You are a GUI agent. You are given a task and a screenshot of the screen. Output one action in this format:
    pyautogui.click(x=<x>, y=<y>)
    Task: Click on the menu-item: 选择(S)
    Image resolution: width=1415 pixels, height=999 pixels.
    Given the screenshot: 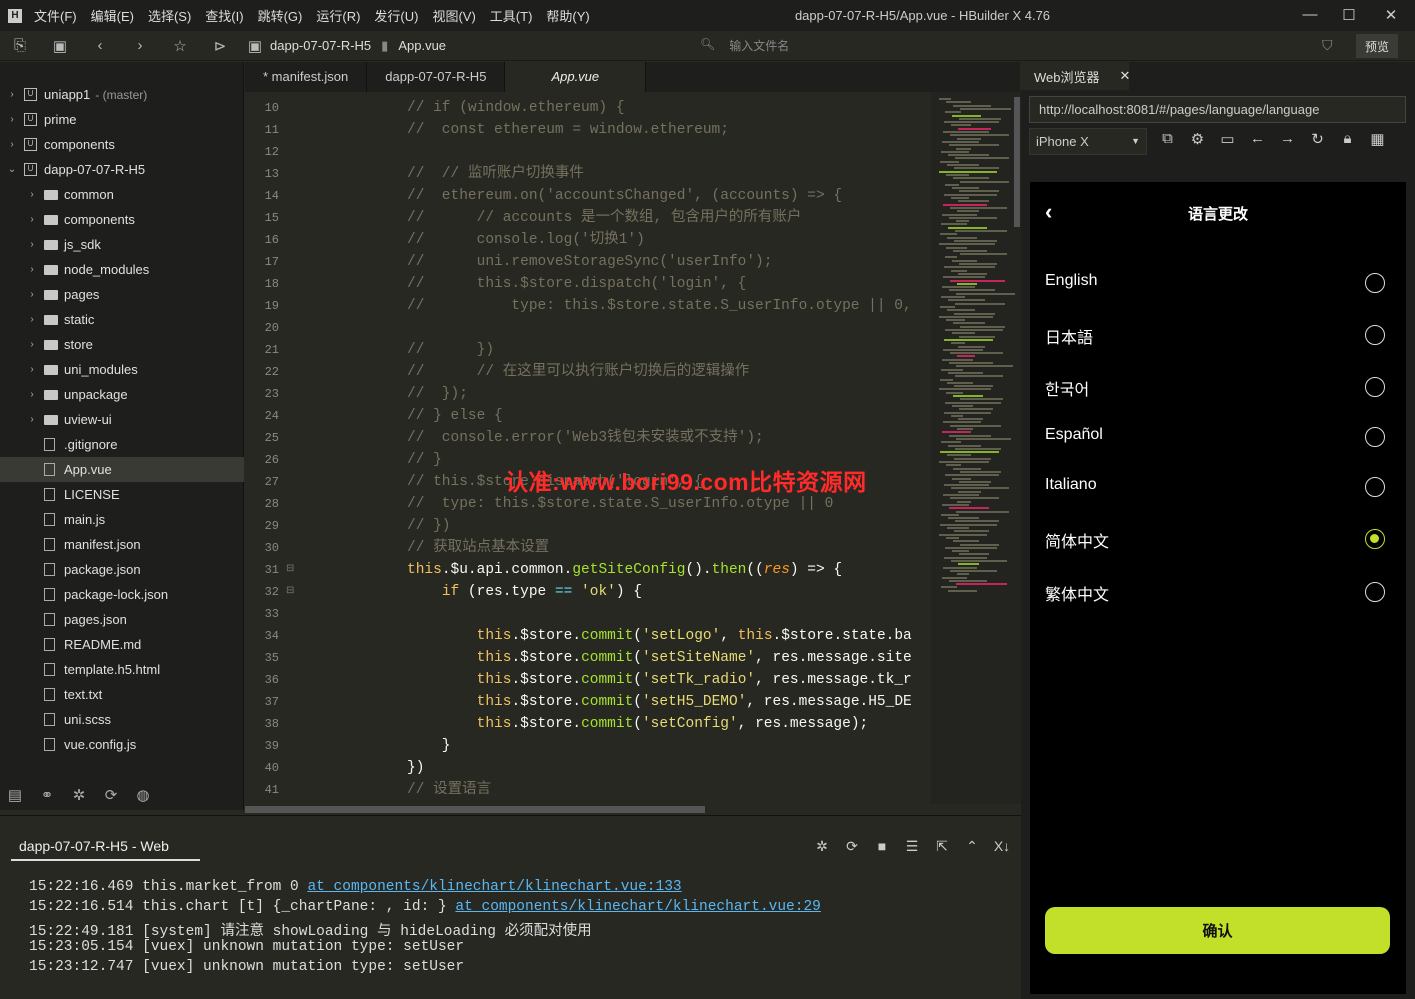 What is the action you would take?
    pyautogui.click(x=169, y=15)
    